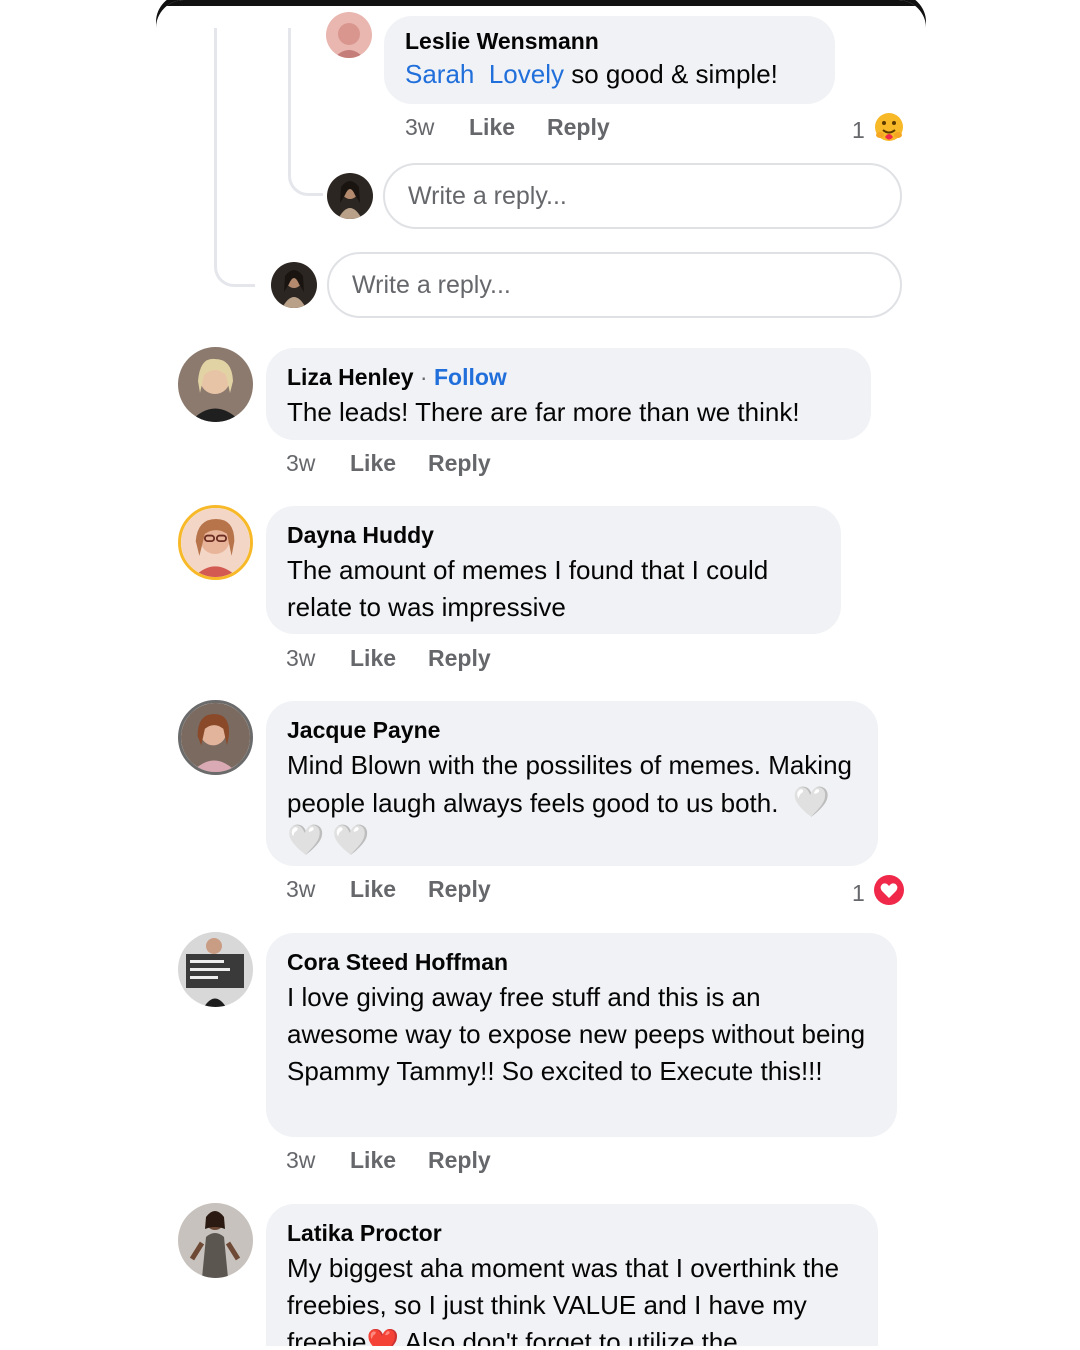 This screenshot has height=1350, width=1080. I want to click on comment-author: Leslie Wensmann, so click(609, 41).